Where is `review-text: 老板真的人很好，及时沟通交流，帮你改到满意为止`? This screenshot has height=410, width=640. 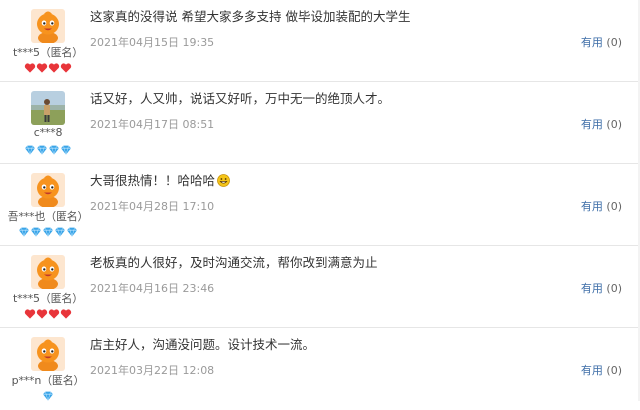 review-text: 老板真的人很好，及时沟通交流，帮你改到满意为止 is located at coordinates (234, 262).